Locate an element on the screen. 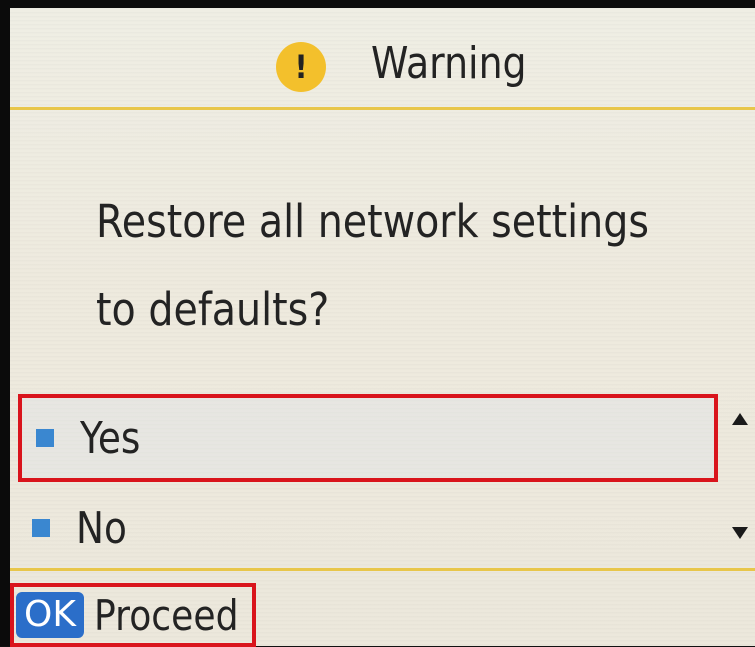 This screenshot has width=755, height=647. option-yes-label: Yes is located at coordinates (110, 438).